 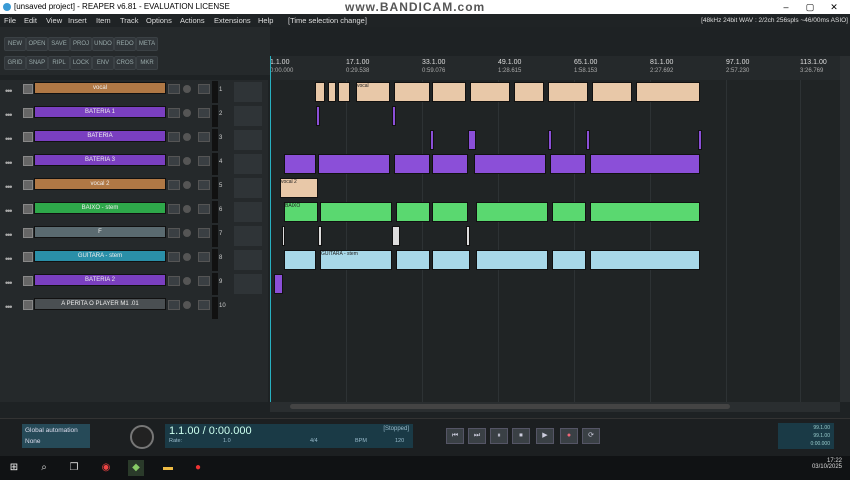 I want to click on track-1: ••• vocal 1, so click(x=134, y=92).